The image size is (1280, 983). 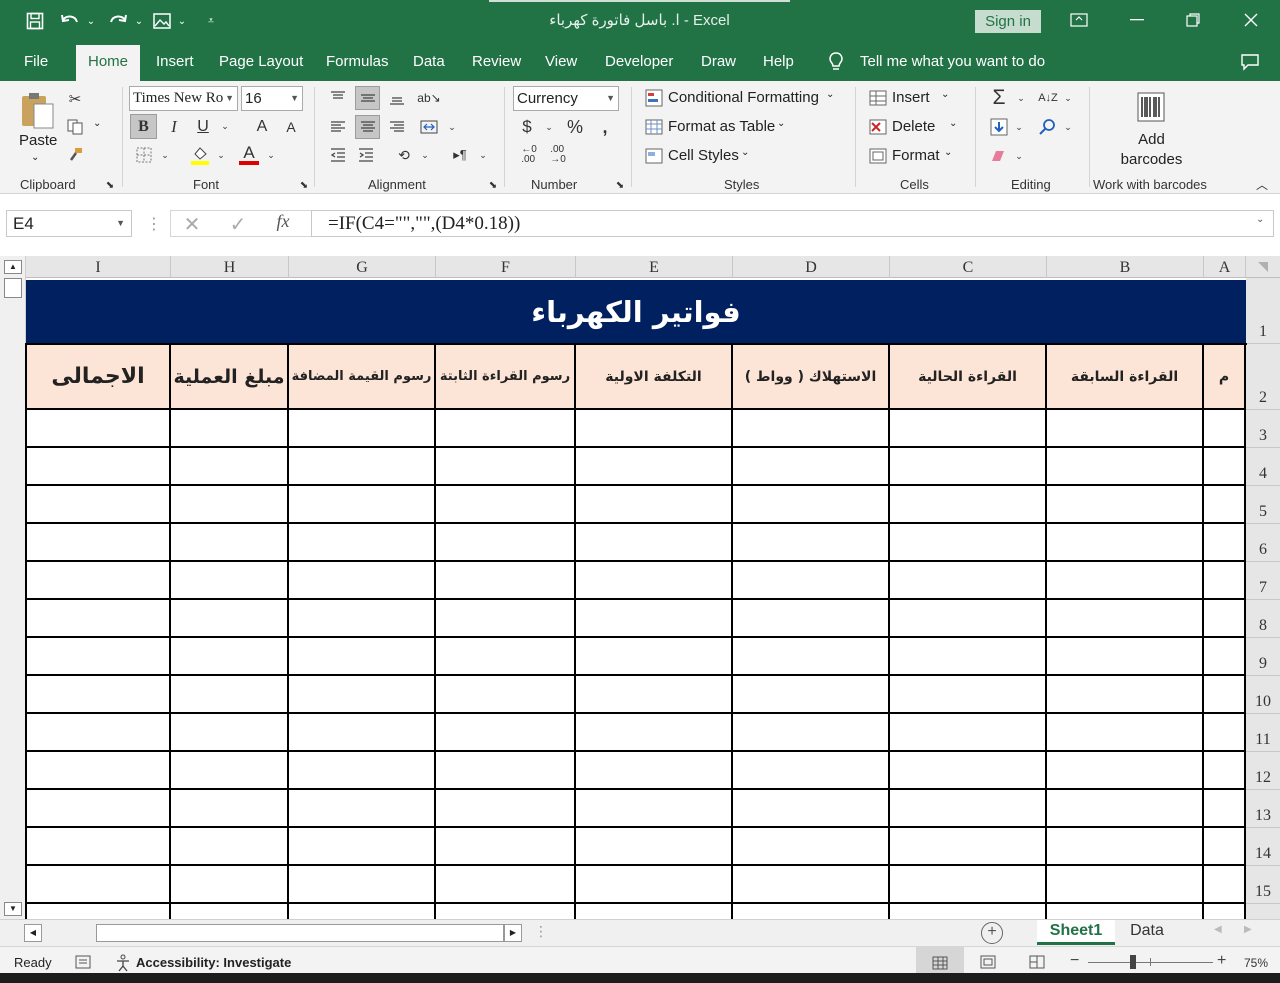 What do you see at coordinates (1263, 377) in the screenshot?
I see `row-header-2: 2` at bounding box center [1263, 377].